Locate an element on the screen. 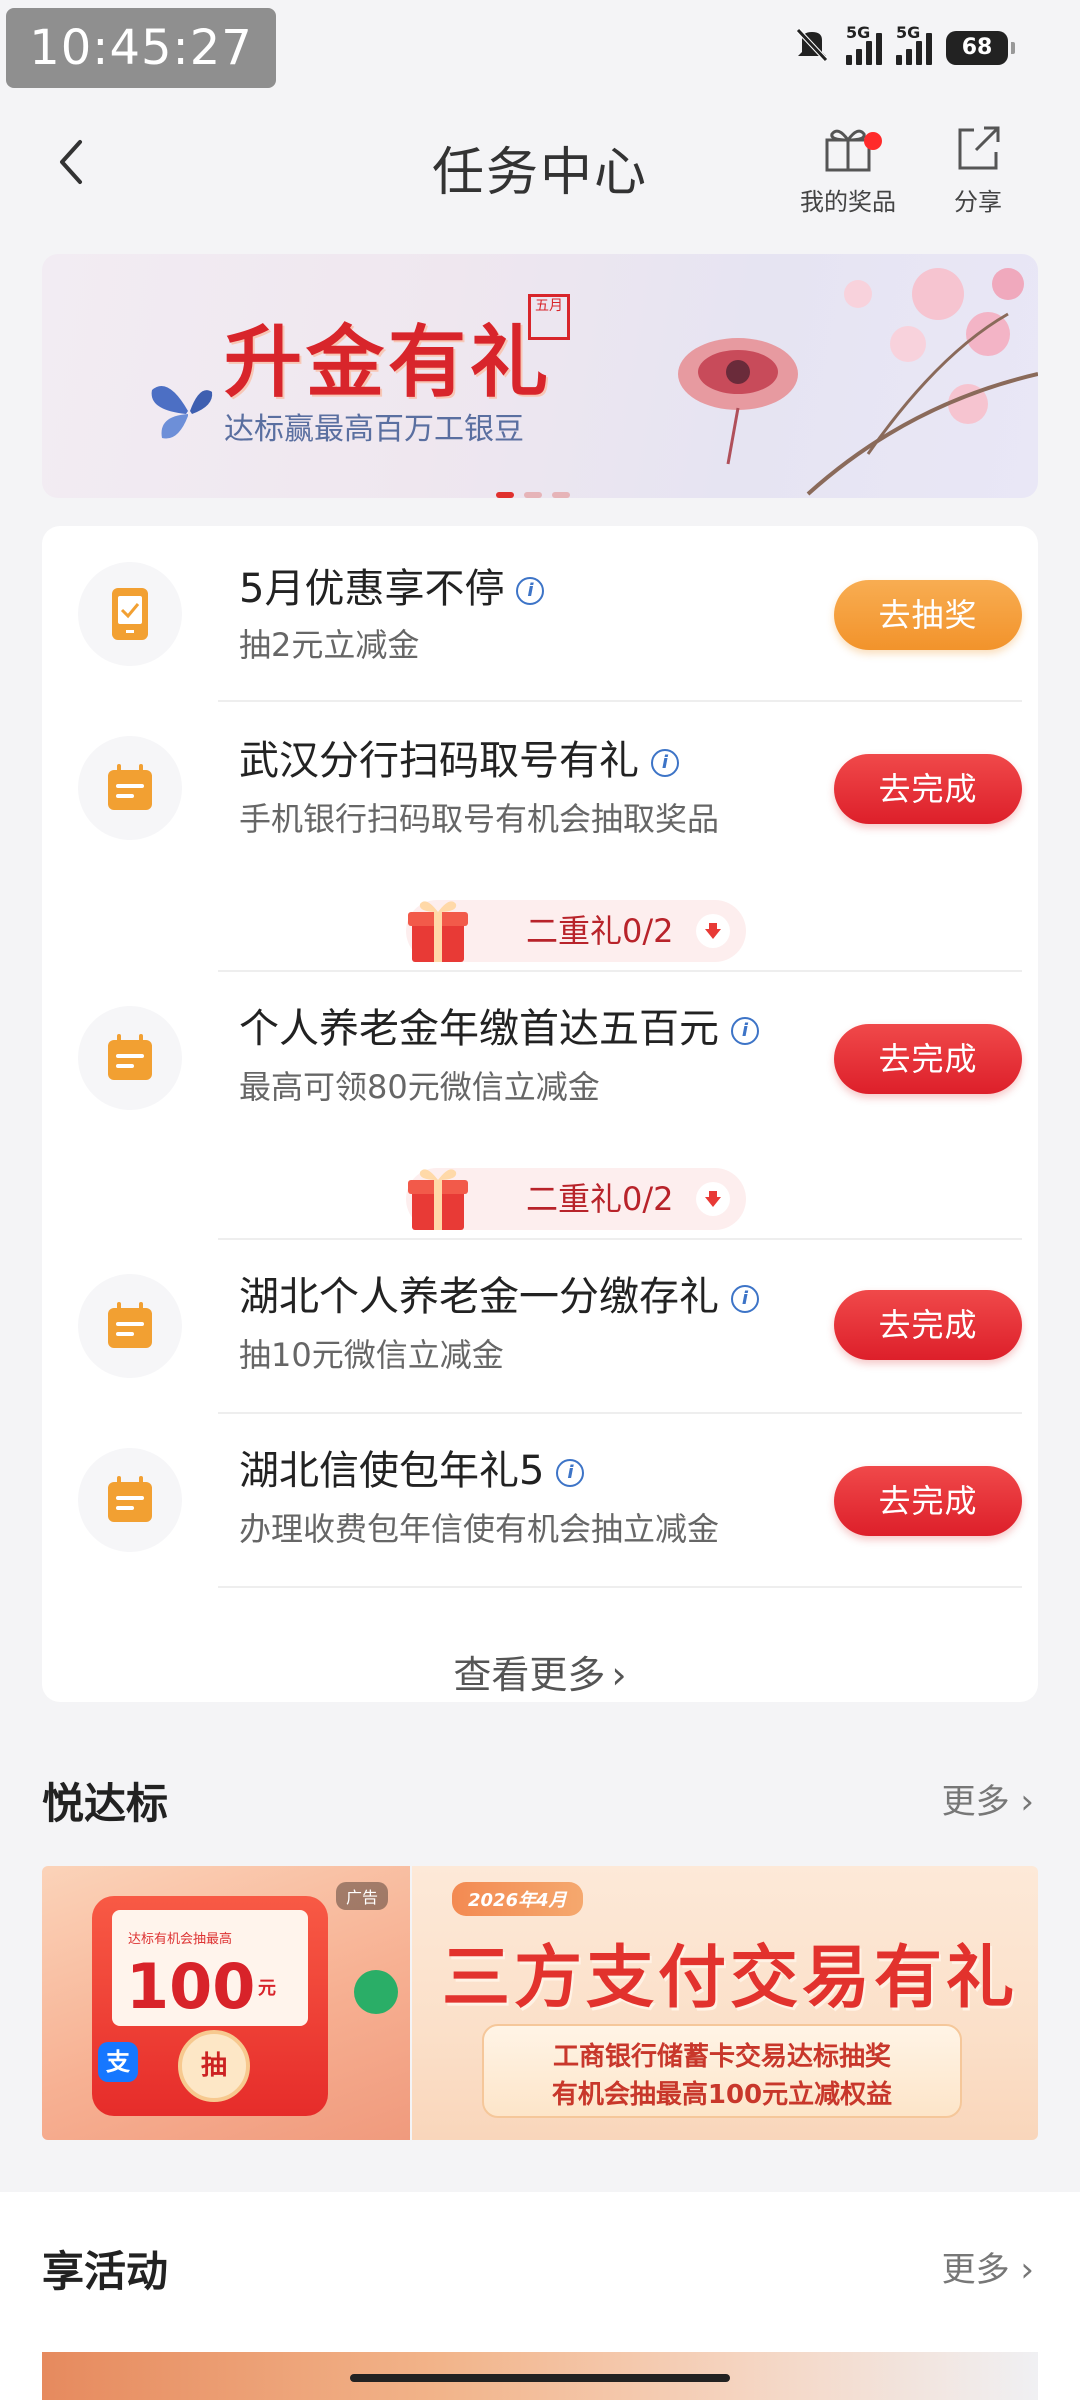 Image resolution: width=1080 pixels, height=2400 pixels. task-desc: 抽2元立减金 is located at coordinates (329, 645).